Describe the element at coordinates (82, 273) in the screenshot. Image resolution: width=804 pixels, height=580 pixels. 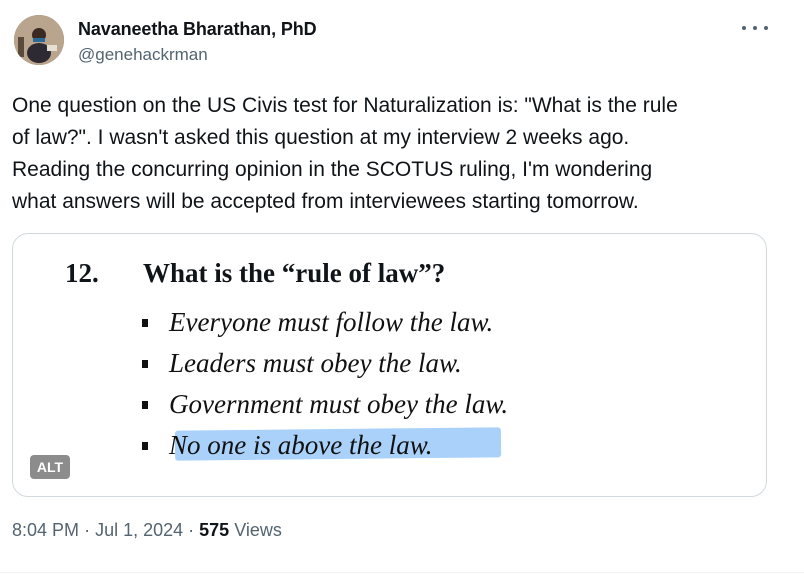
I see `question-number: 12.` at that location.